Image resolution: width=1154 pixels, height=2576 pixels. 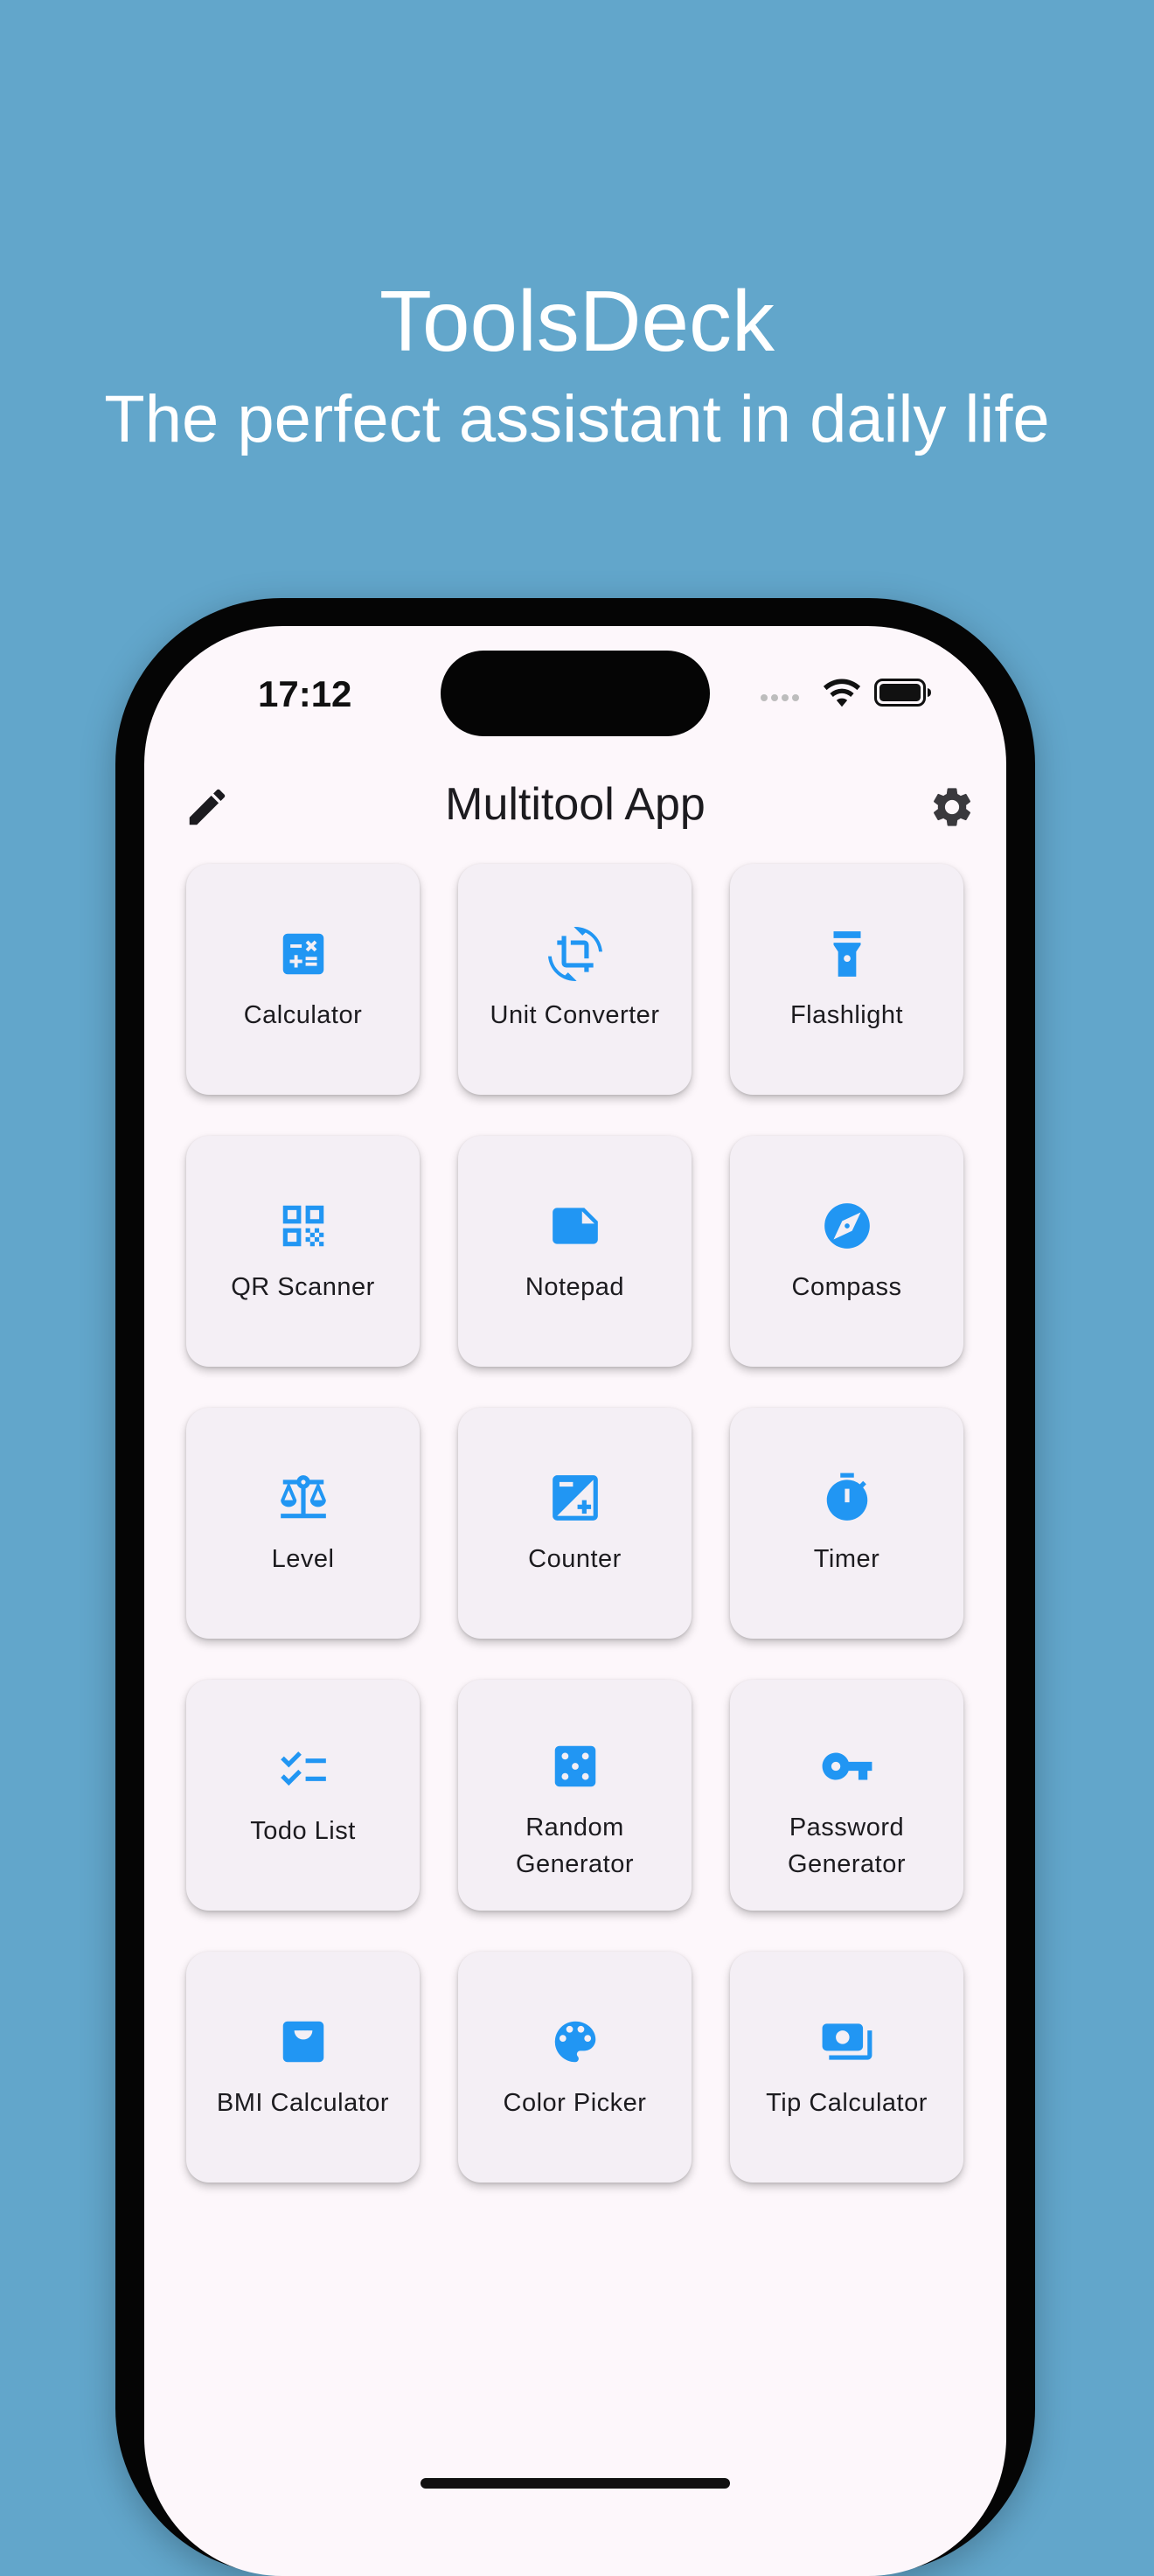 What do you see at coordinates (575, 804) in the screenshot?
I see `app-bar-title: Multitool App` at bounding box center [575, 804].